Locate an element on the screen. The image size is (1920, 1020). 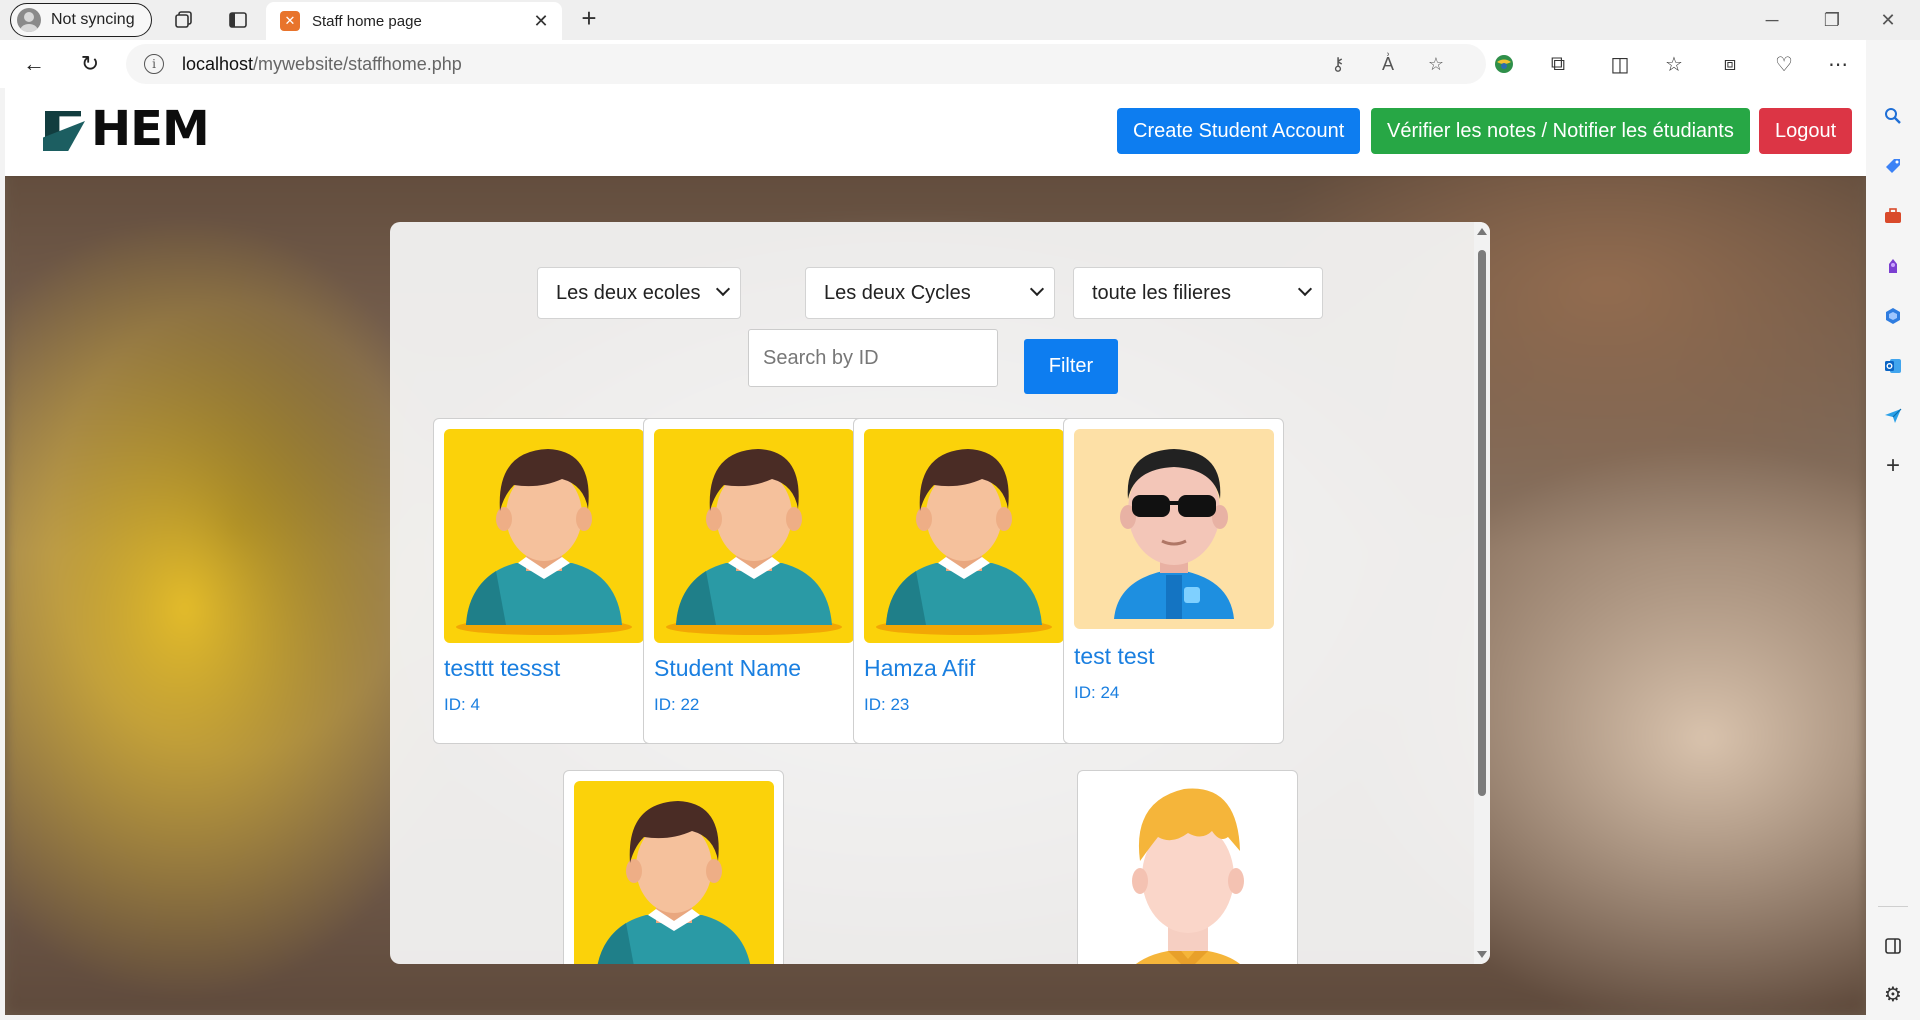
student-name: Hamza Afif is located at coordinates (919, 668).